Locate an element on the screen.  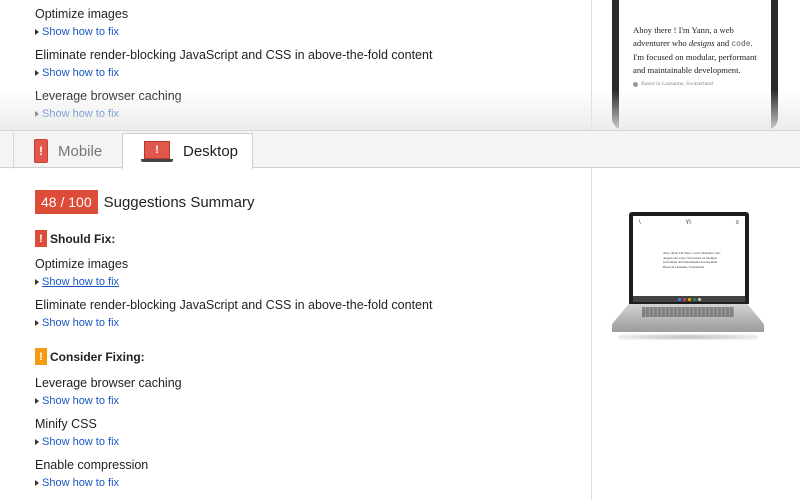
preview-location: Based in Lausanne, Switzerland is located at coordinates (683, 266).